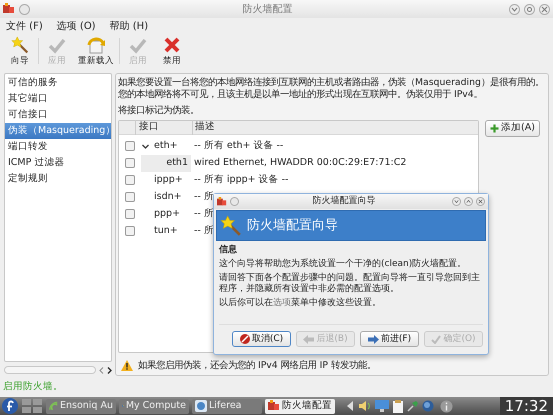 The image size is (553, 415). I want to click on toolbar-button: 重新载入, so click(96, 52).